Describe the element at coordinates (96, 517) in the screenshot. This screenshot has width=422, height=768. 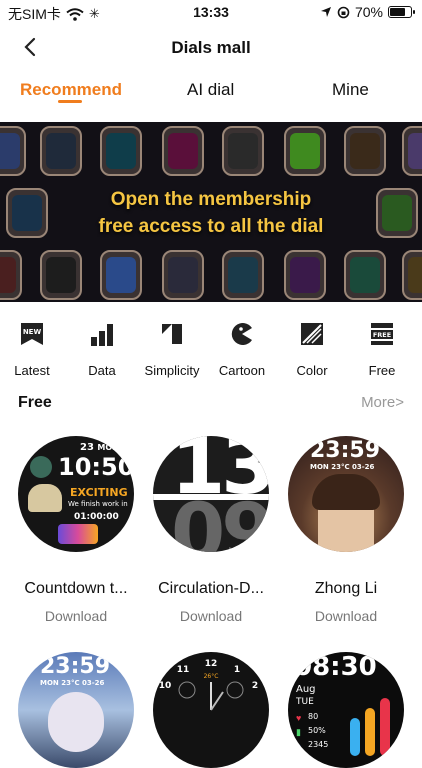
I see `dial-countdown: 01:00:00` at that location.